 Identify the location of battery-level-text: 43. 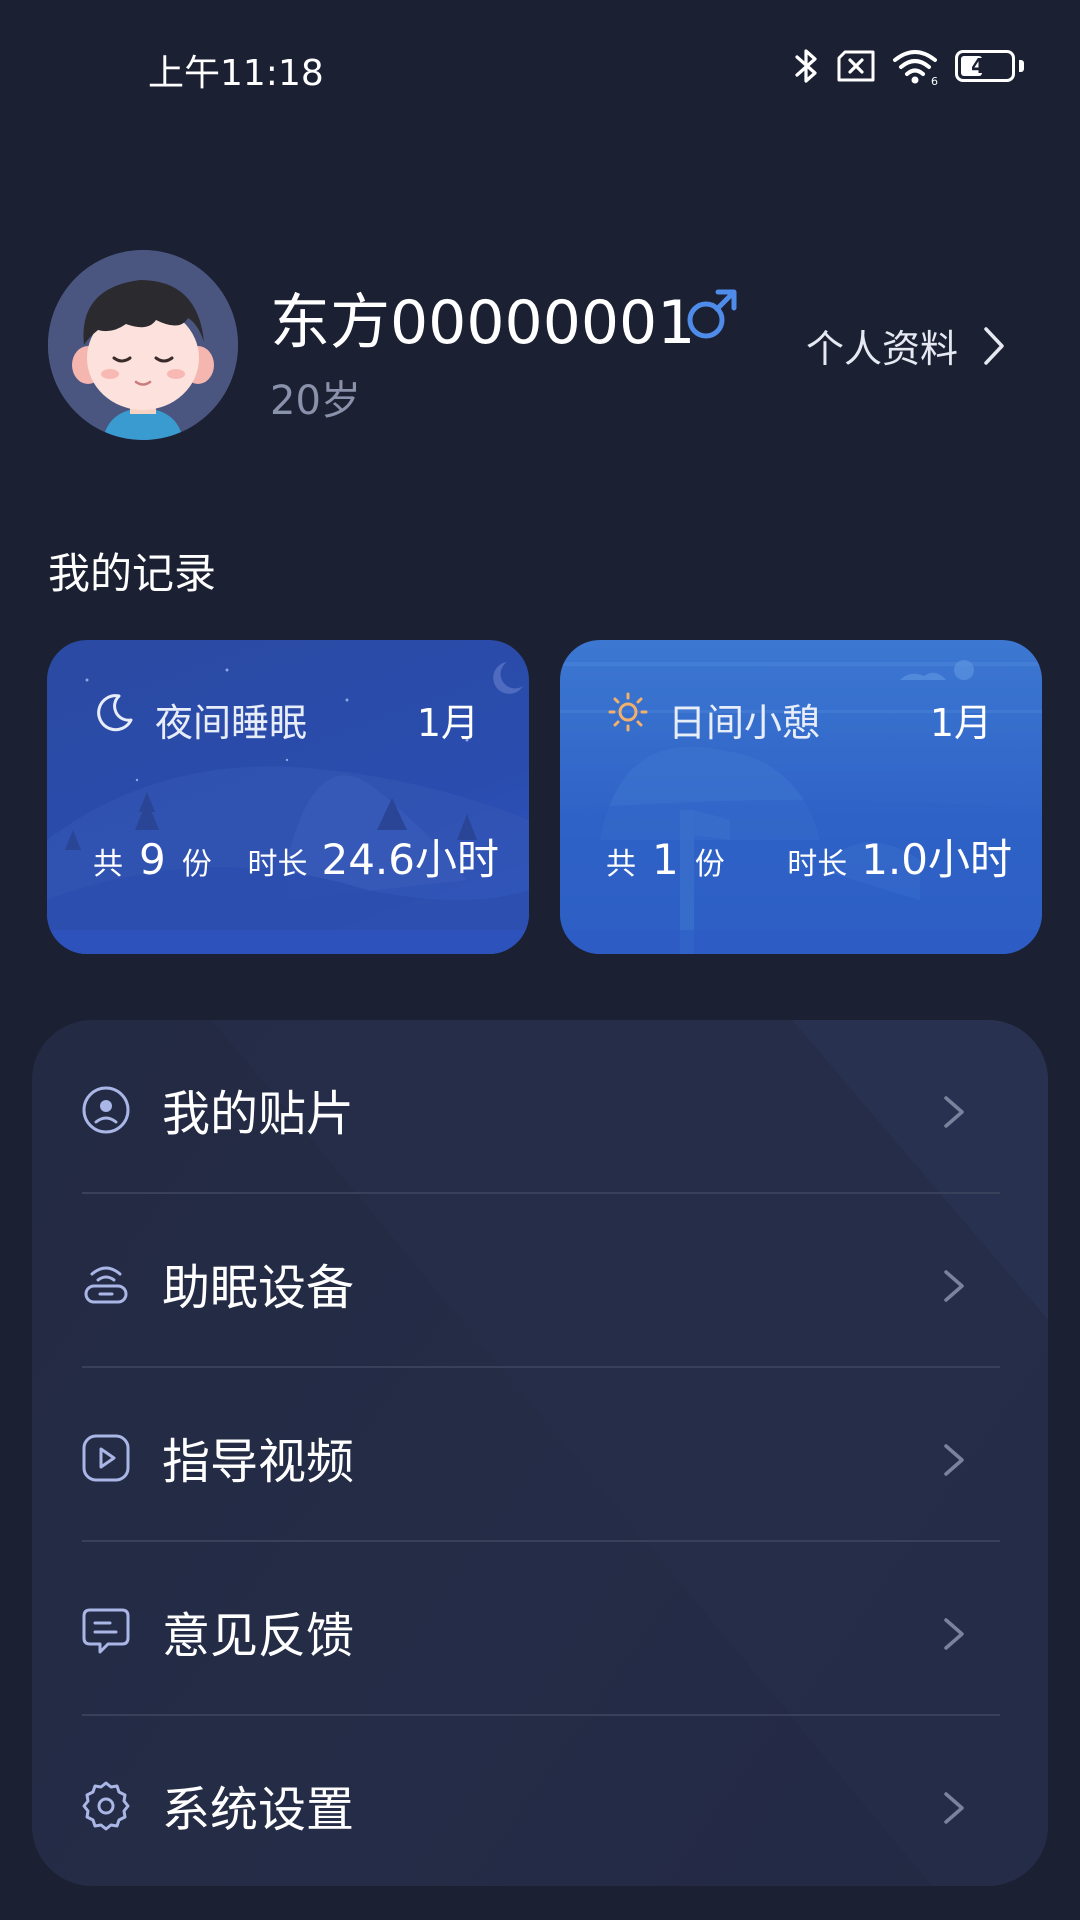
(985, 66).